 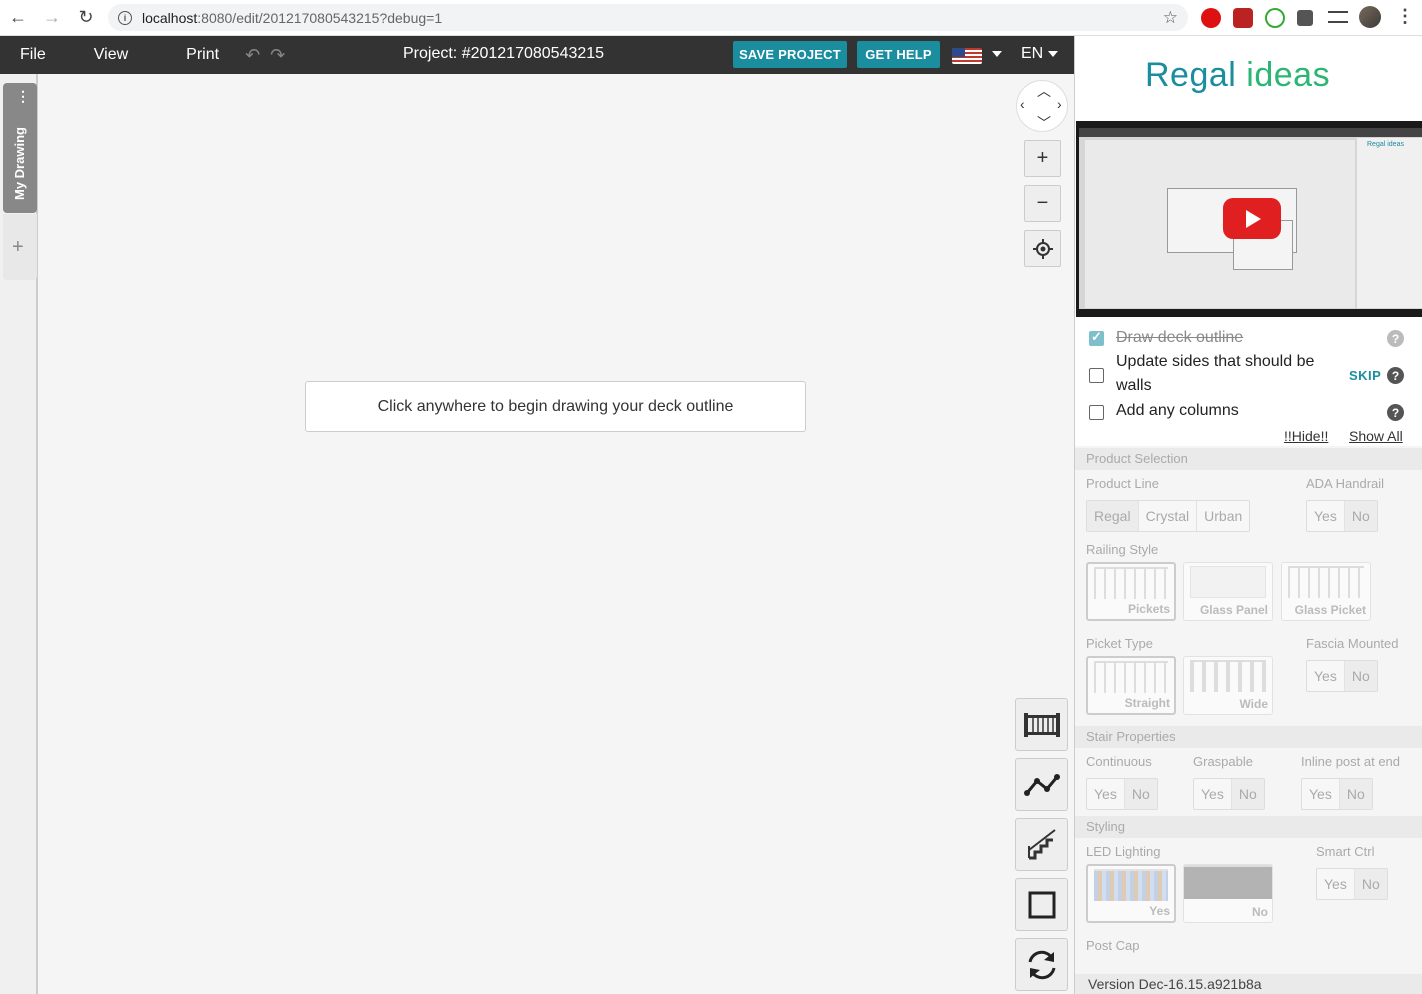 I want to click on railing-style-label: Railing Style, so click(x=1122, y=549).